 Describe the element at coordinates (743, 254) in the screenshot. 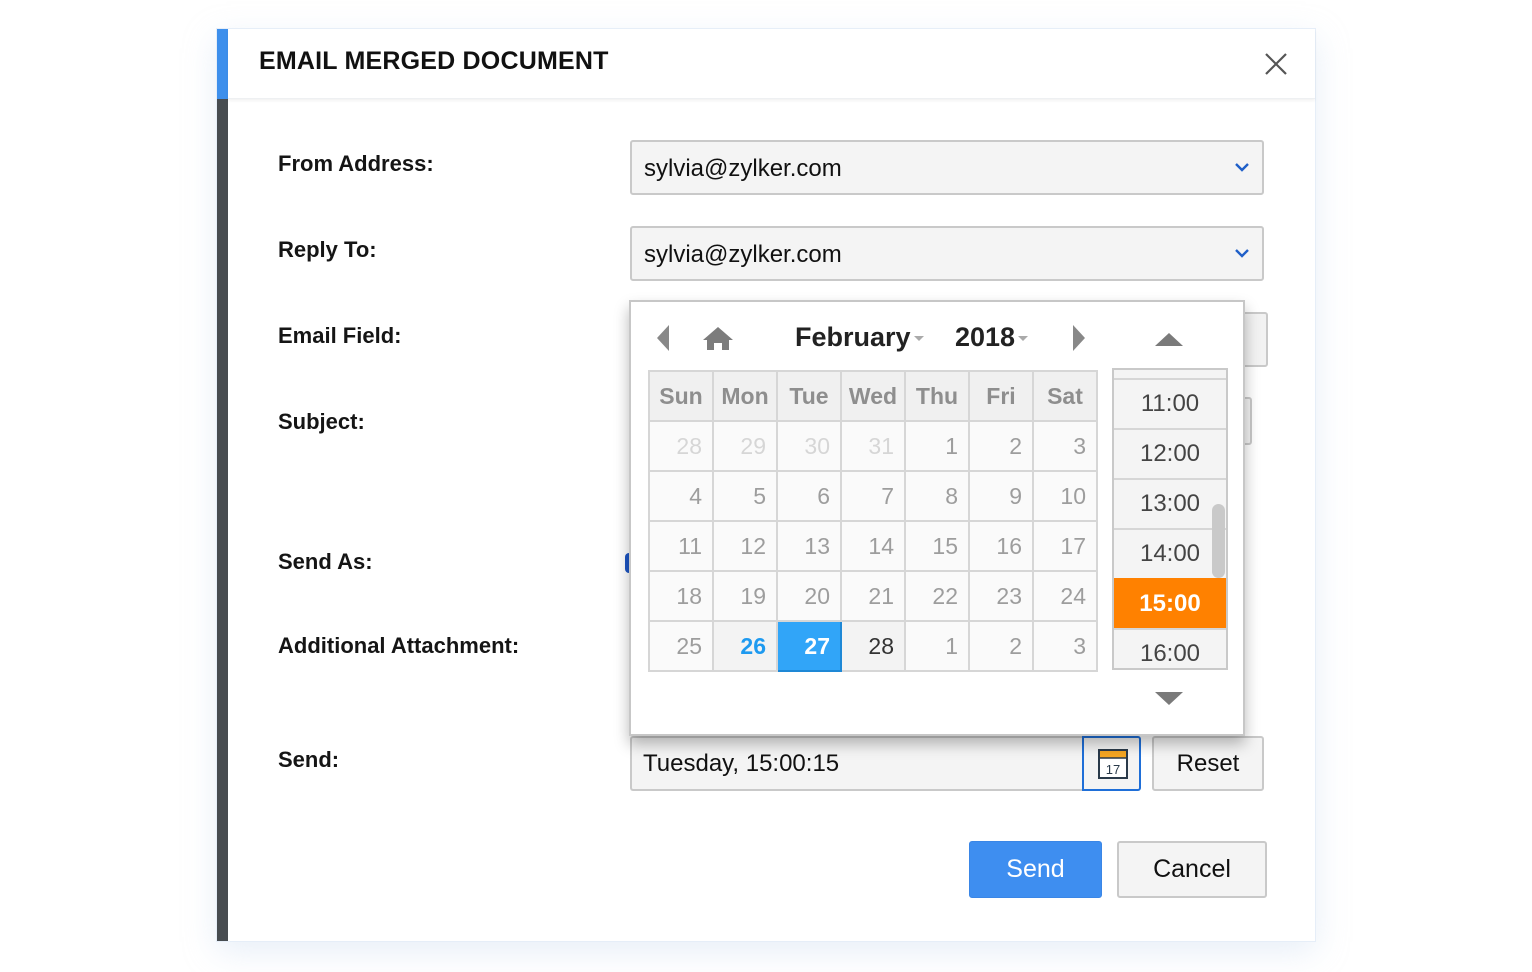

I see `reply-to-value: sylvia@zylker.com` at that location.